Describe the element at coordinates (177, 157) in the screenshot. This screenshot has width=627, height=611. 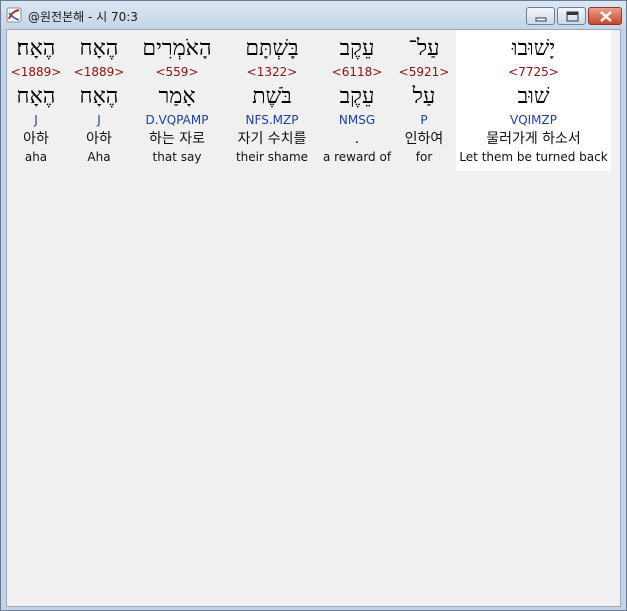
I see `english-gloss: that say` at that location.